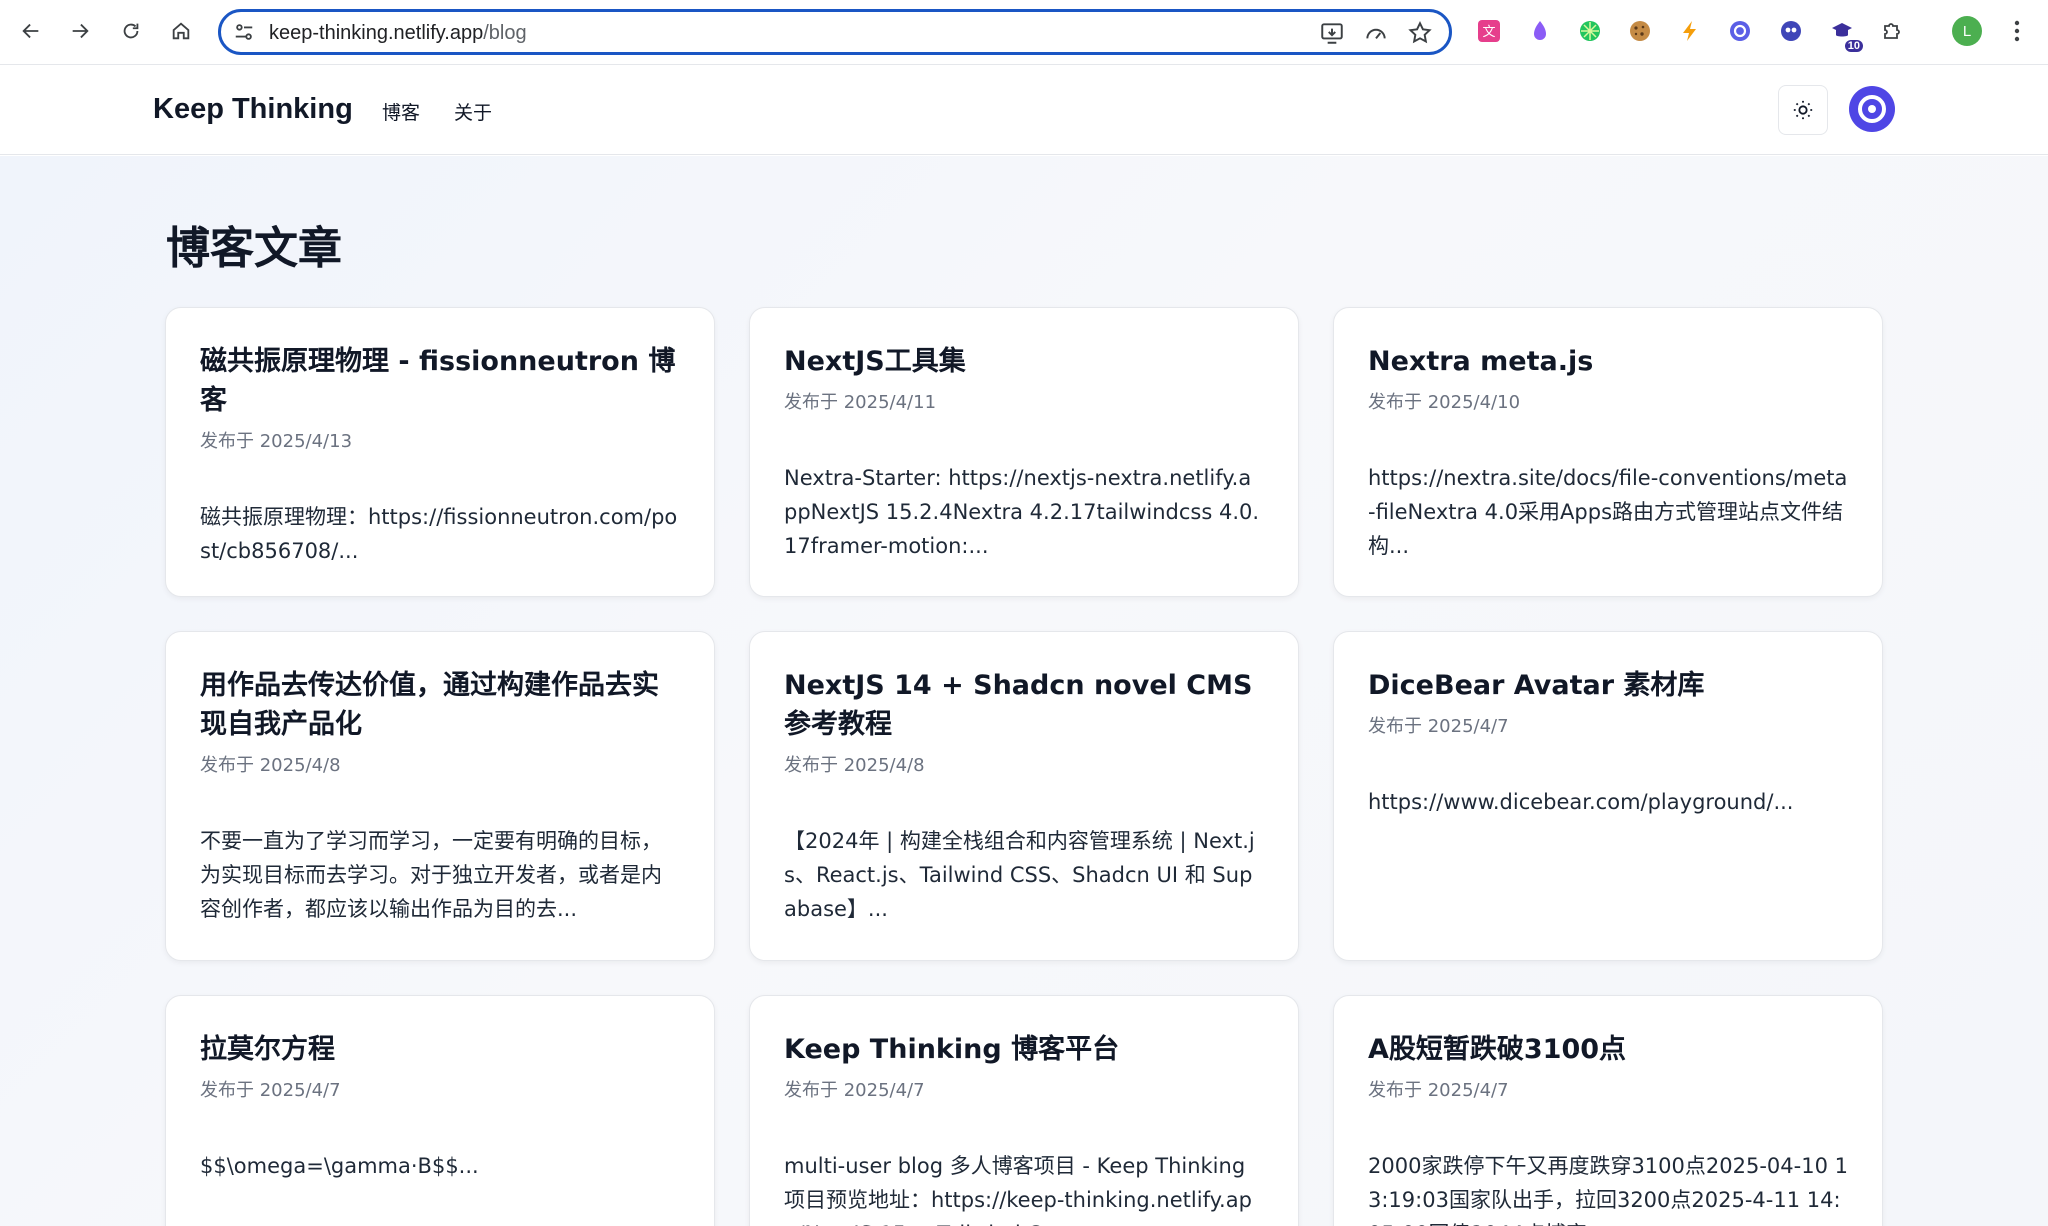  What do you see at coordinates (1376, 33) in the screenshot?
I see `performance-icon` at bounding box center [1376, 33].